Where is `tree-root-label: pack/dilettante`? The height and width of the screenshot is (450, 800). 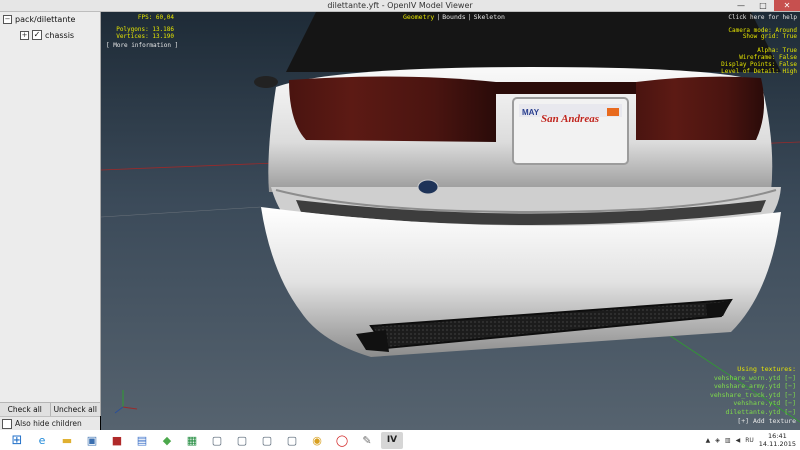
tree-root-label: pack/dilettante is located at coordinates (45, 19).